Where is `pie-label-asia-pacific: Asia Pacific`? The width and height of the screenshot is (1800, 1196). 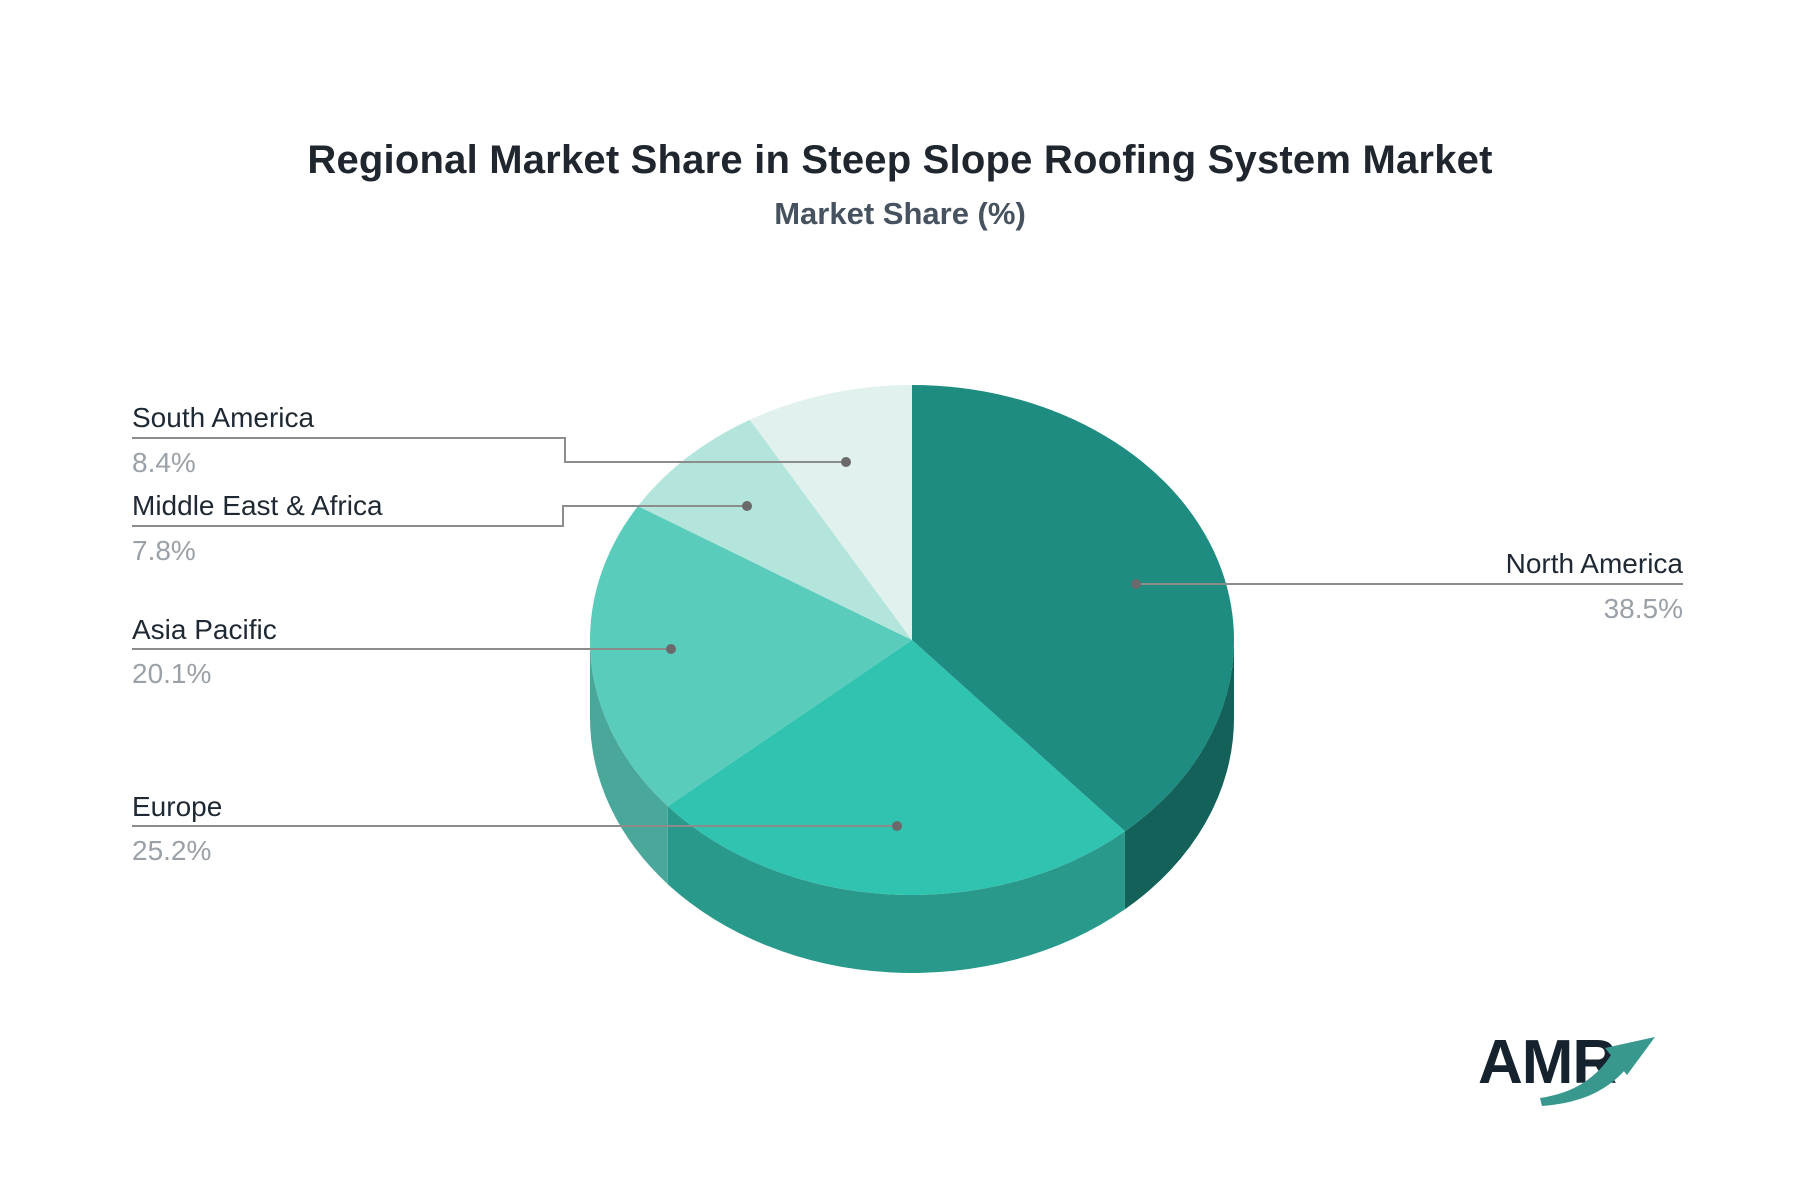
pie-label-asia-pacific: Asia Pacific is located at coordinates (204, 629).